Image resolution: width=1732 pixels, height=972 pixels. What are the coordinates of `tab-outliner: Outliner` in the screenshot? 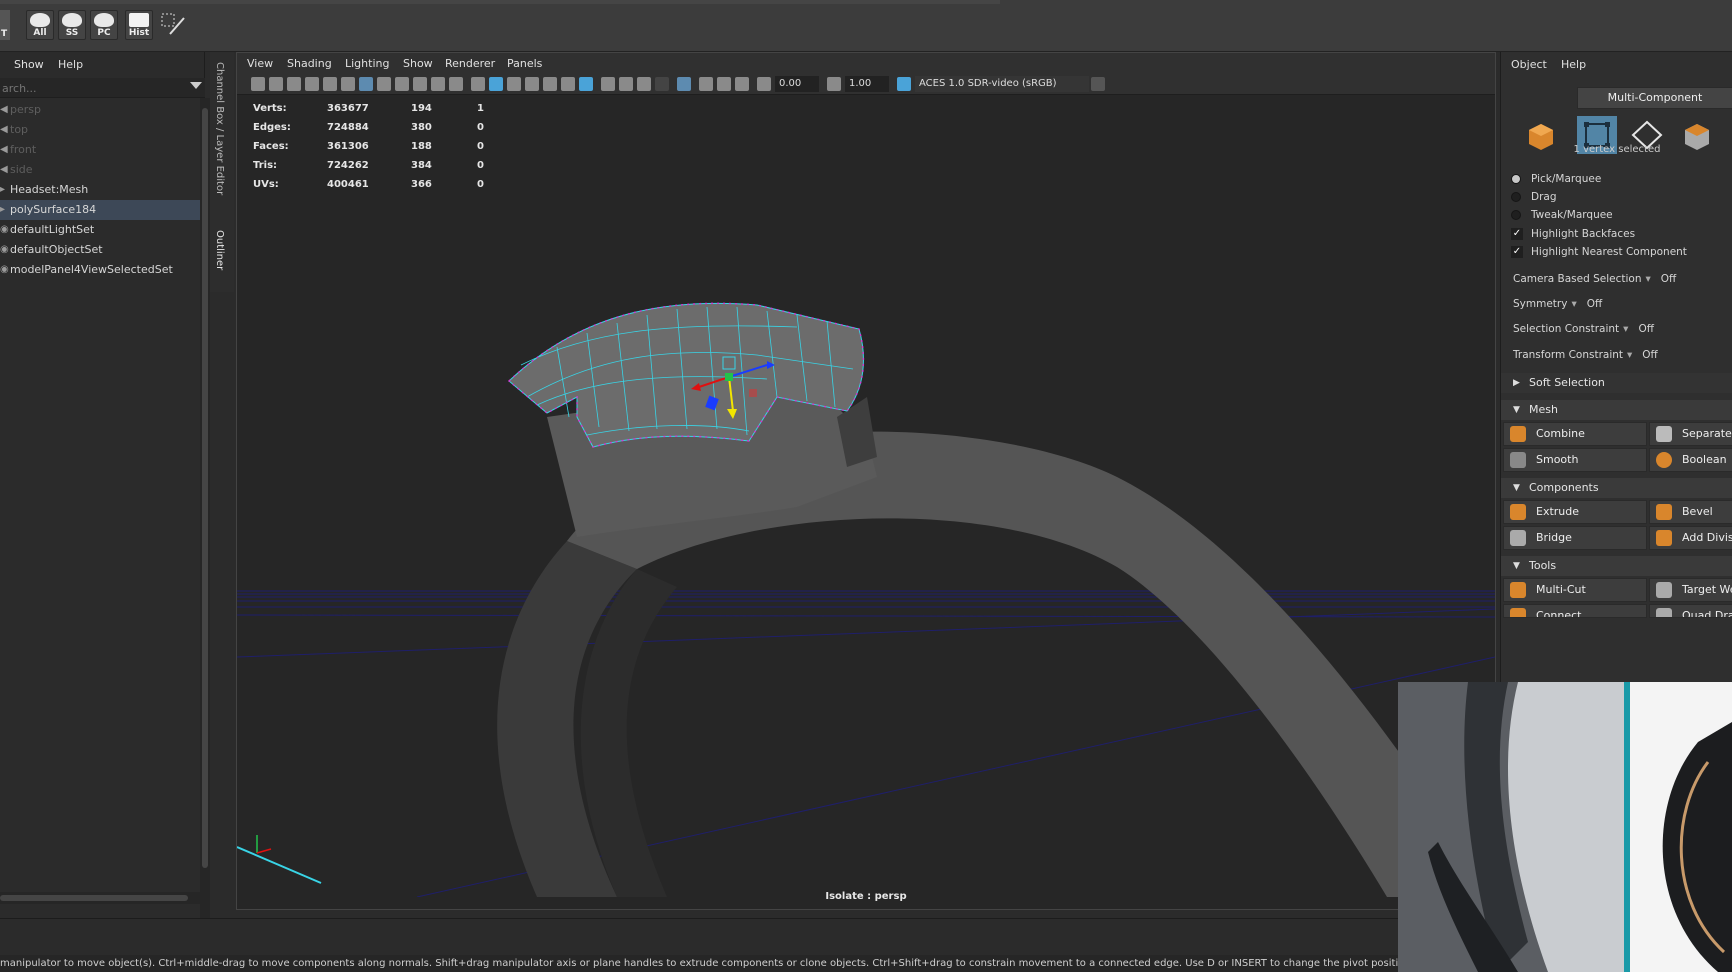 It's located at (219, 250).